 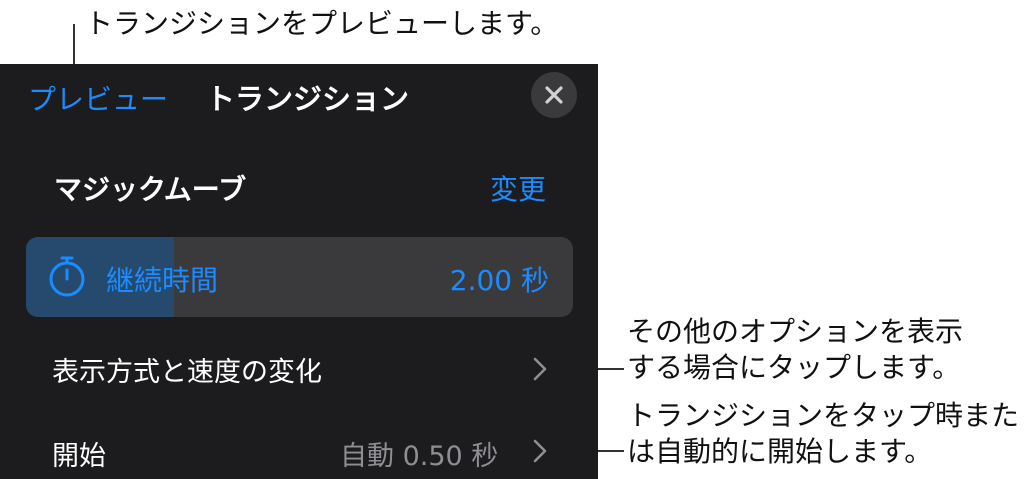 I want to click on effect-name: マジックムーブ, so click(x=150, y=189).